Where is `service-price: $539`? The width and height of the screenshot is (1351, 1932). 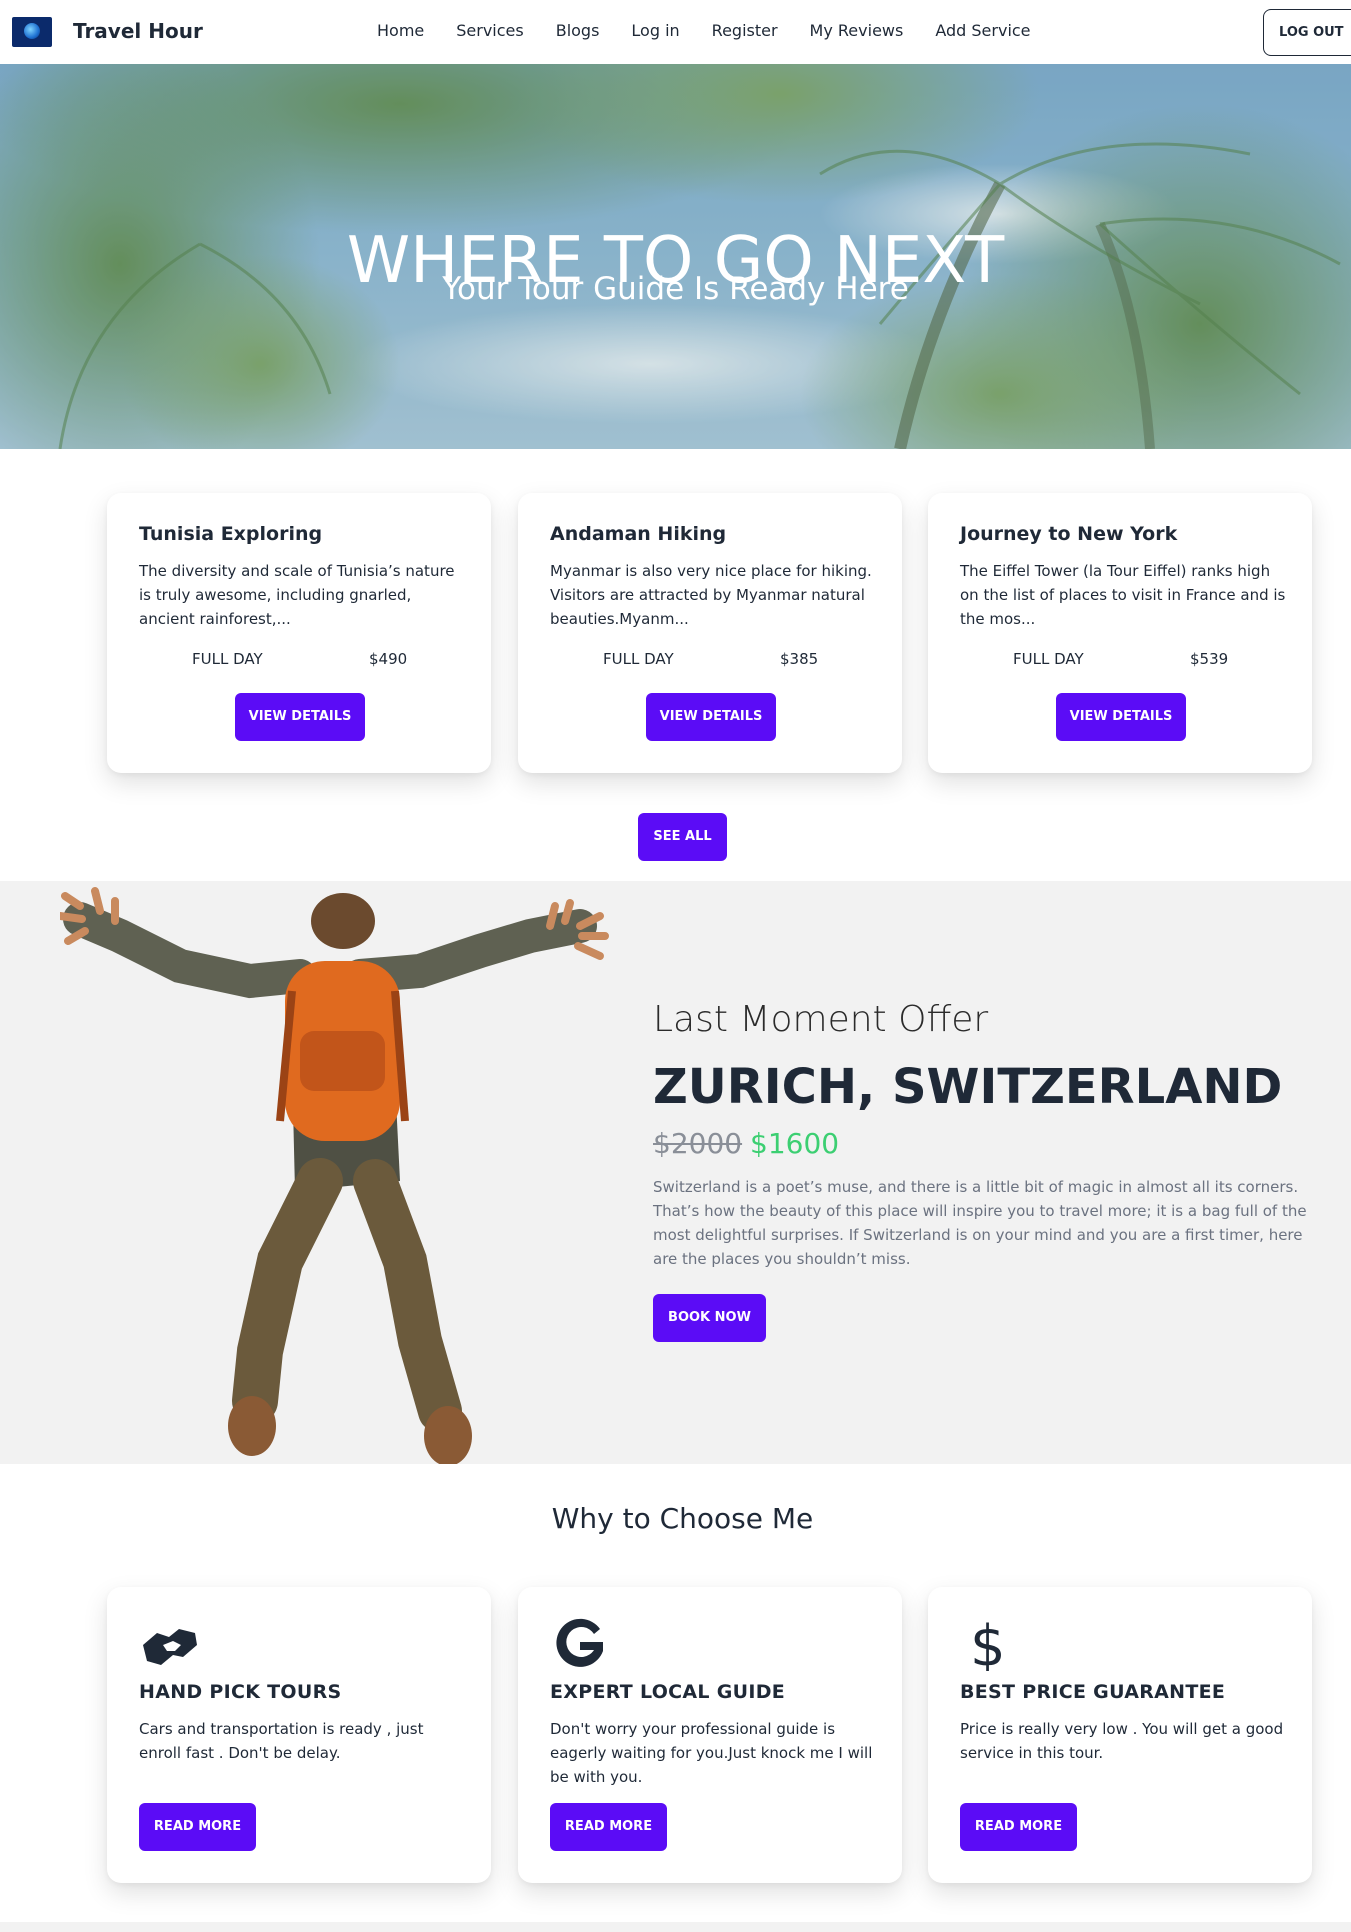
service-price: $539 is located at coordinates (1209, 659).